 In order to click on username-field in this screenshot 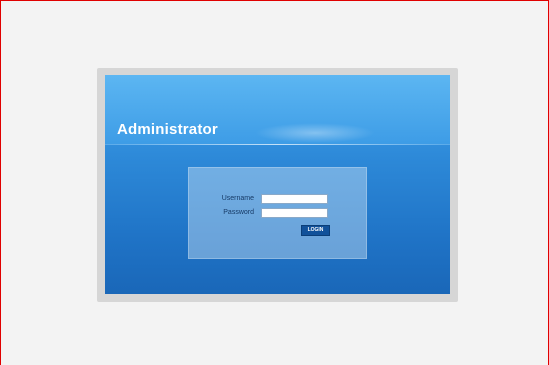, I will do `click(294, 199)`.